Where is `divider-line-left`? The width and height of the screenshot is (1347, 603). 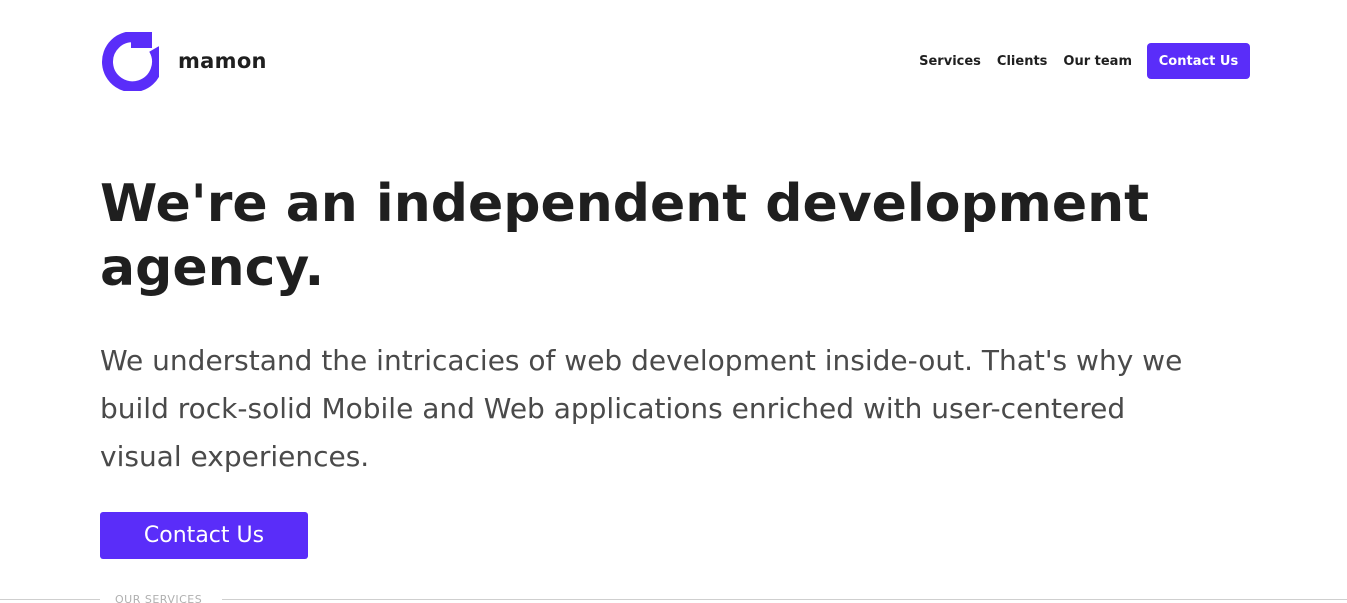 divider-line-left is located at coordinates (50, 599).